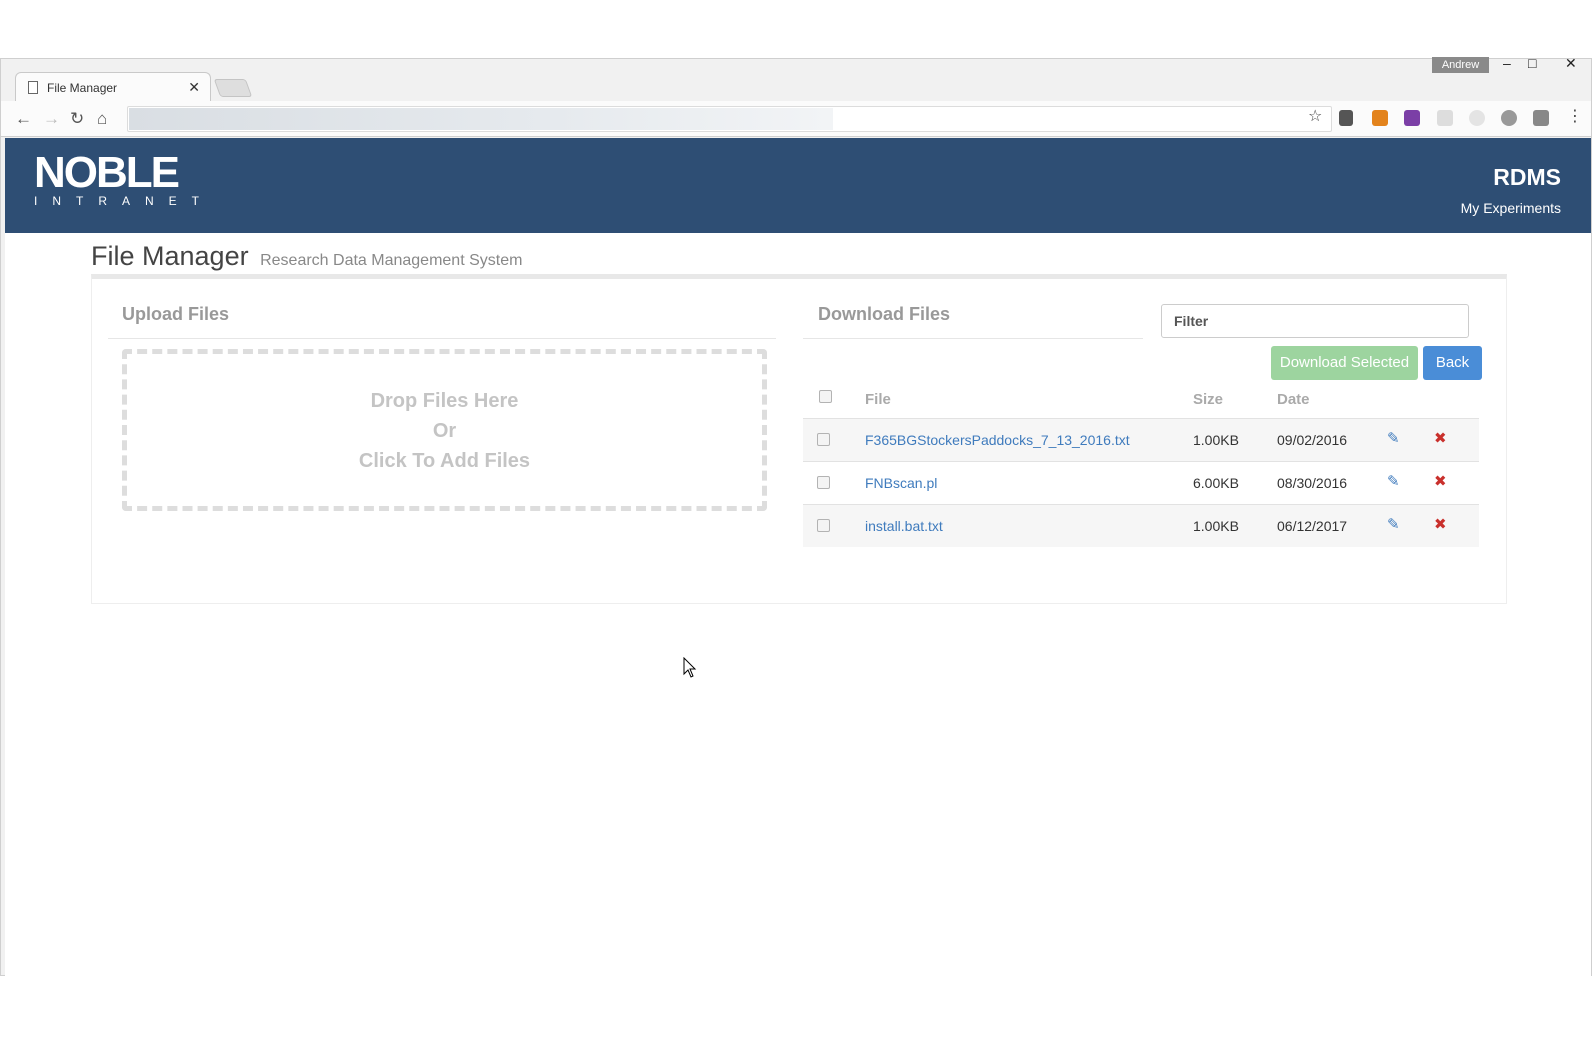 This screenshot has height=1038, width=1592. What do you see at coordinates (1141, 482) in the screenshot?
I see `table-row: FNBscan.pl 6.00KB 08/30/2016 ✎ ✖` at bounding box center [1141, 482].